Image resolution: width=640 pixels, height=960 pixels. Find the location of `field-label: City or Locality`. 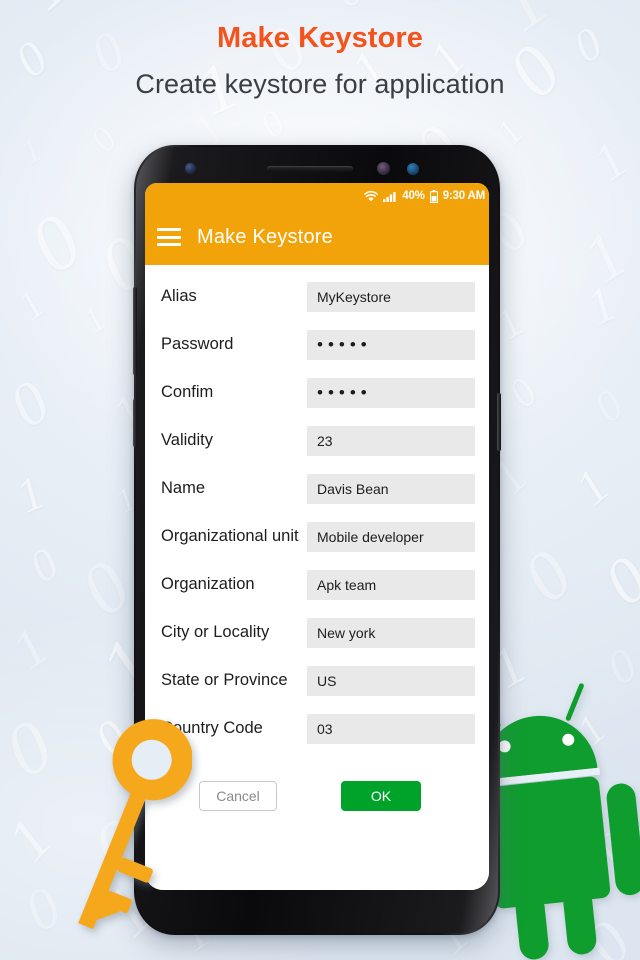

field-label: City or Locality is located at coordinates (215, 632).